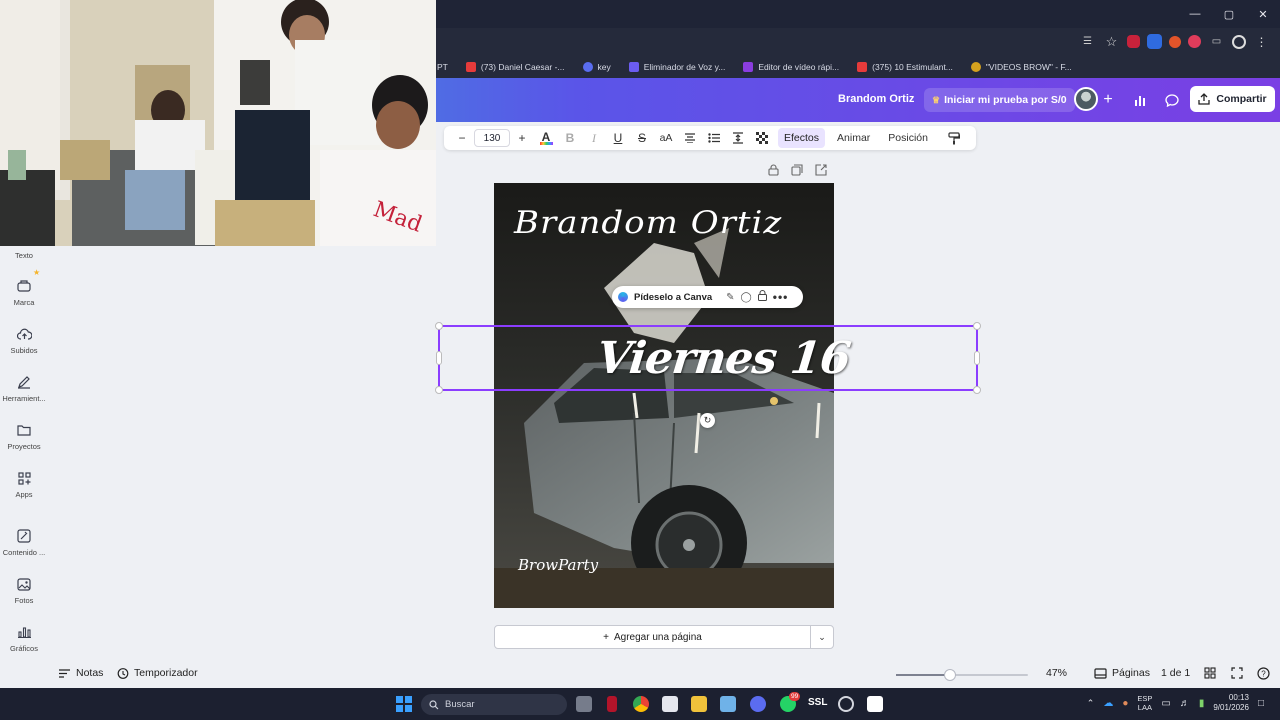 The width and height of the screenshot is (1280, 720). Describe the element at coordinates (404, 704) in the screenshot. I see `windows-start-icon` at that location.